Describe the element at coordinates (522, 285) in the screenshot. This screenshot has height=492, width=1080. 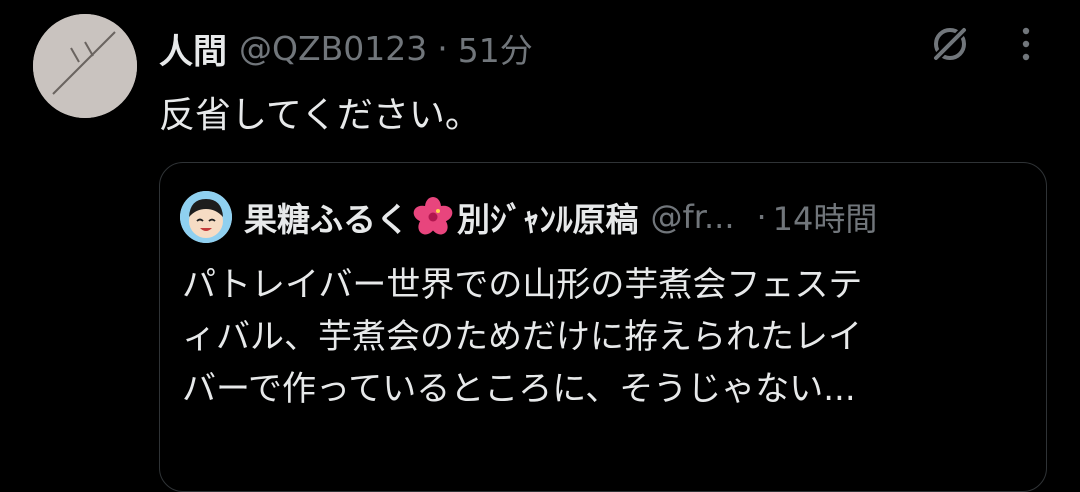
I see `quoted-text-line: パトレイバー世界での山形の芋煮会フェステ` at that location.